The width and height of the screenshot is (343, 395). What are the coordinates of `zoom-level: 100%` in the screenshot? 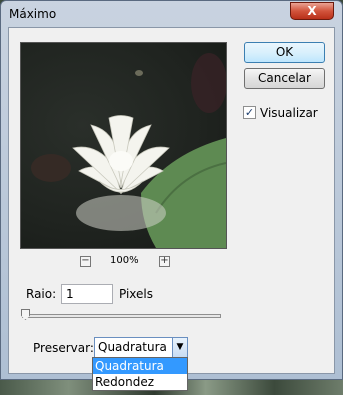 It's located at (124, 260).